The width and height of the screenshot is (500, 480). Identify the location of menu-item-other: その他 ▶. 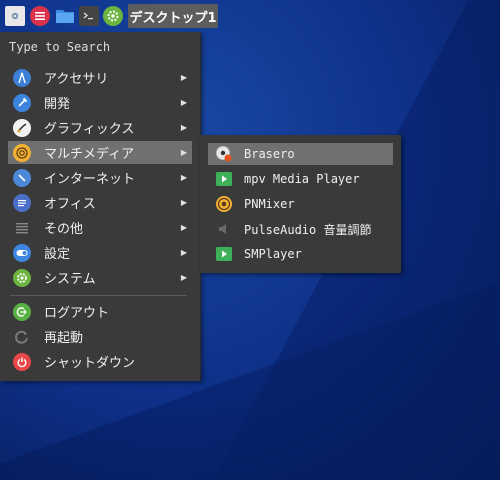
(100, 227).